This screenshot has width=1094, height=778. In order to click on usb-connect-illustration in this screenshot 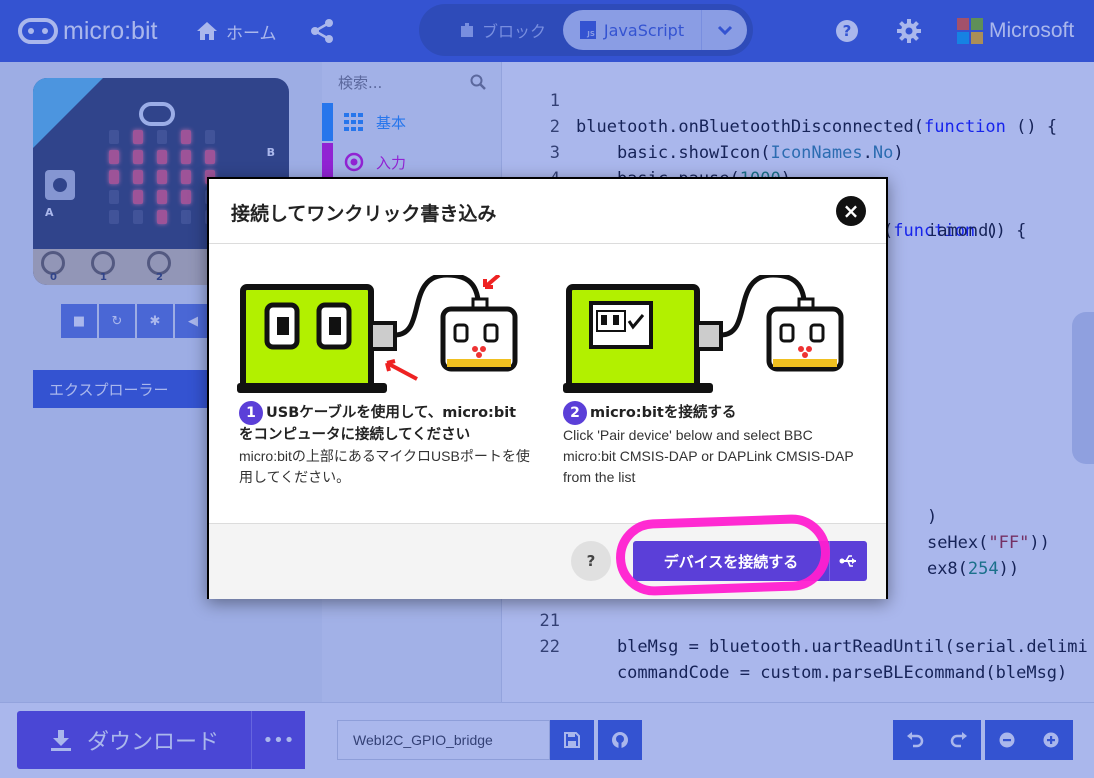, I will do `click(377, 334)`.